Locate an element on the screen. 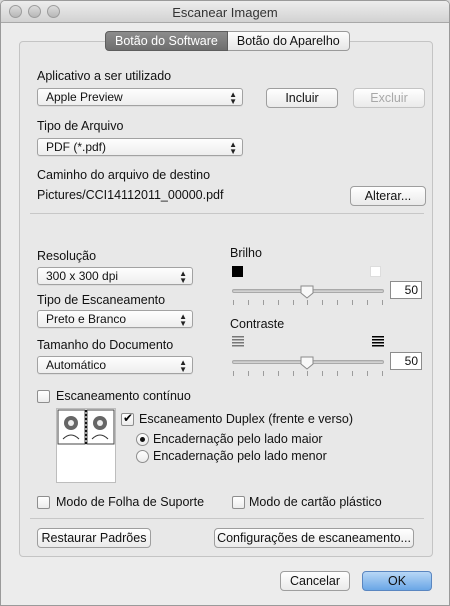 The height and width of the screenshot is (606, 450). continuous-scan-label: Escaneamento contínuo is located at coordinates (123, 396).